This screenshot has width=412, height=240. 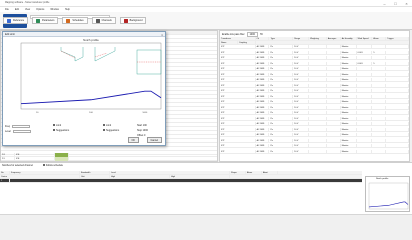 I want to click on tab-reference: Reference, so click(x=16, y=20).